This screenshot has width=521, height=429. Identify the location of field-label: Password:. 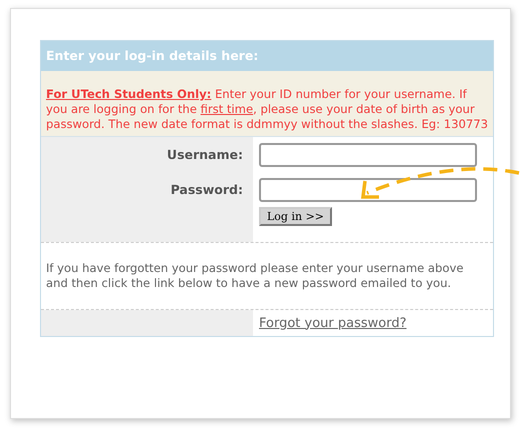
(206, 189).